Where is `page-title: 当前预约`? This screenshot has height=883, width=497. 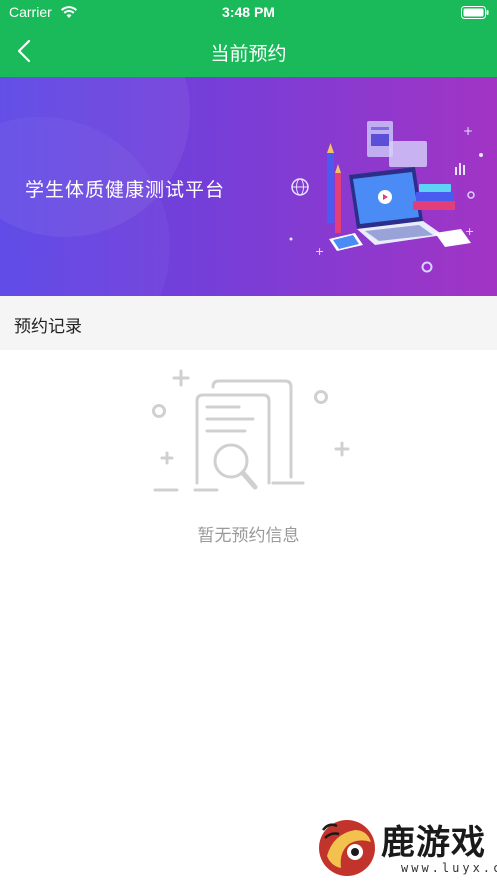 page-title: 当前预约 is located at coordinates (248, 54).